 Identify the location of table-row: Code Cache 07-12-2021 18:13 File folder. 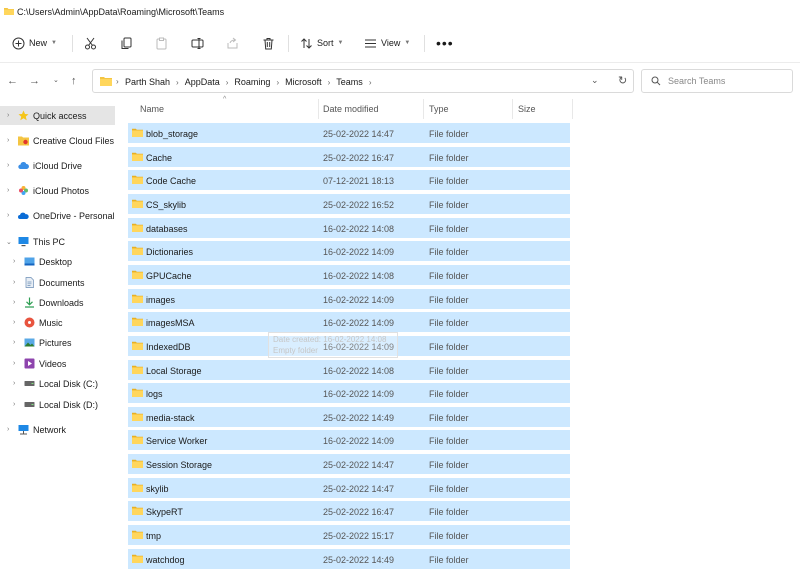
(349, 180).